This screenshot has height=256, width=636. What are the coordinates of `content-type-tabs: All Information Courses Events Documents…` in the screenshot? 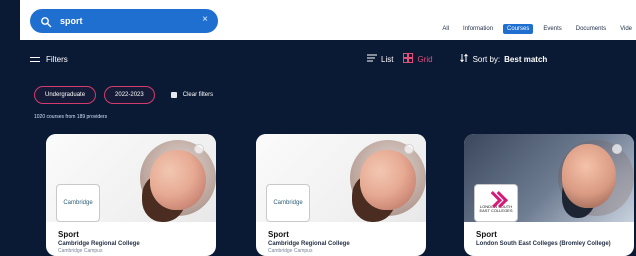 It's located at (537, 29).